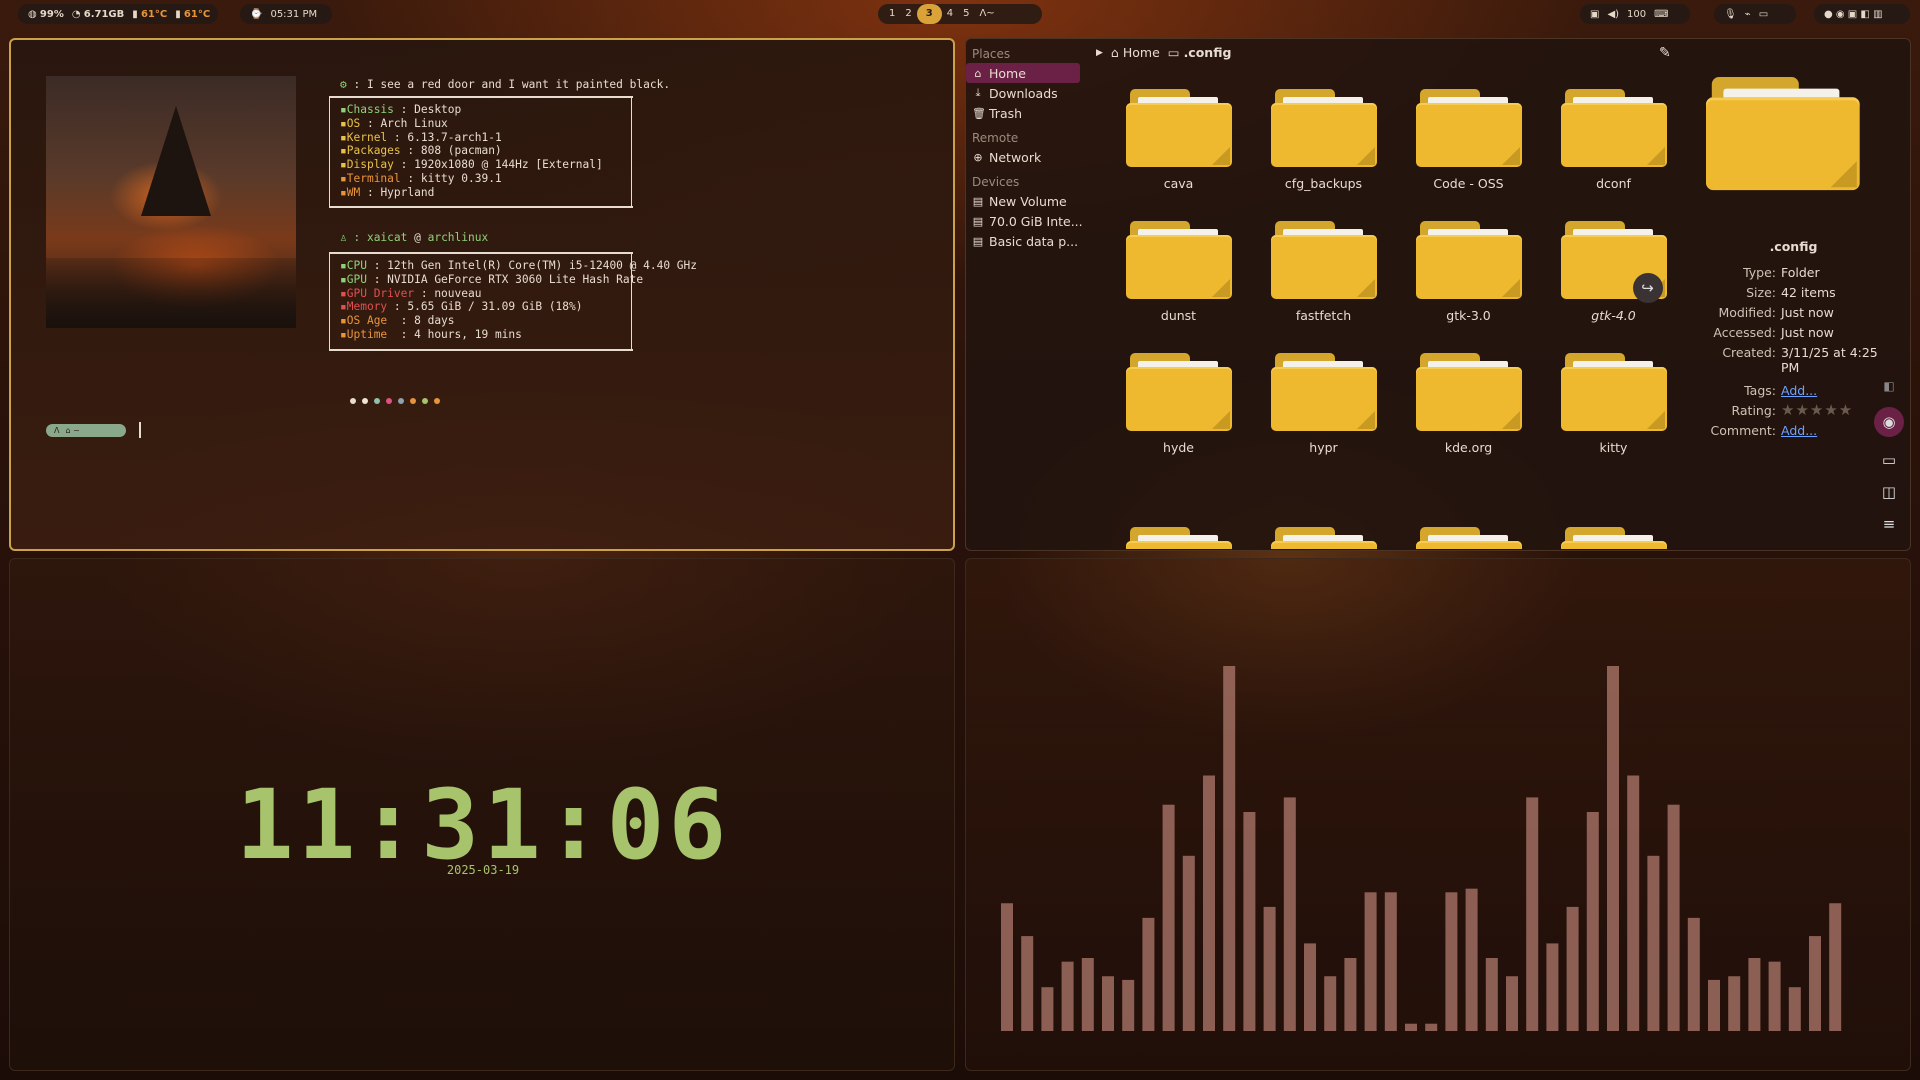 The width and height of the screenshot is (1920, 1080). Describe the element at coordinates (461, 307) in the screenshot. I see `info-line: ▪Memory : 5.65 GiB / 31.09 GiB (18%)` at that location.